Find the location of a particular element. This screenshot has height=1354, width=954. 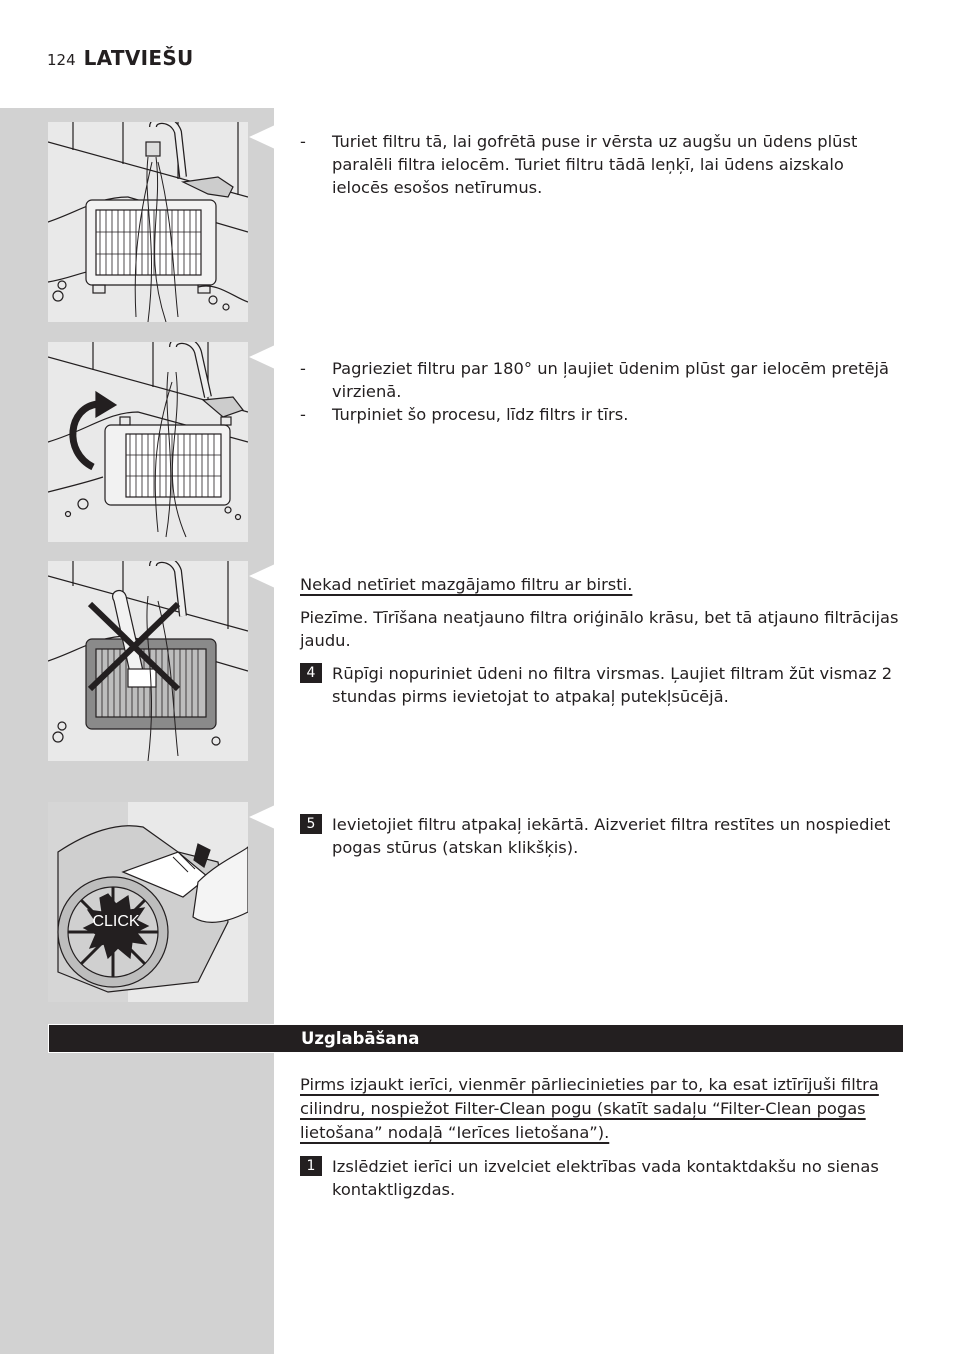

filter-rotate-illustration is located at coordinates (148, 440).